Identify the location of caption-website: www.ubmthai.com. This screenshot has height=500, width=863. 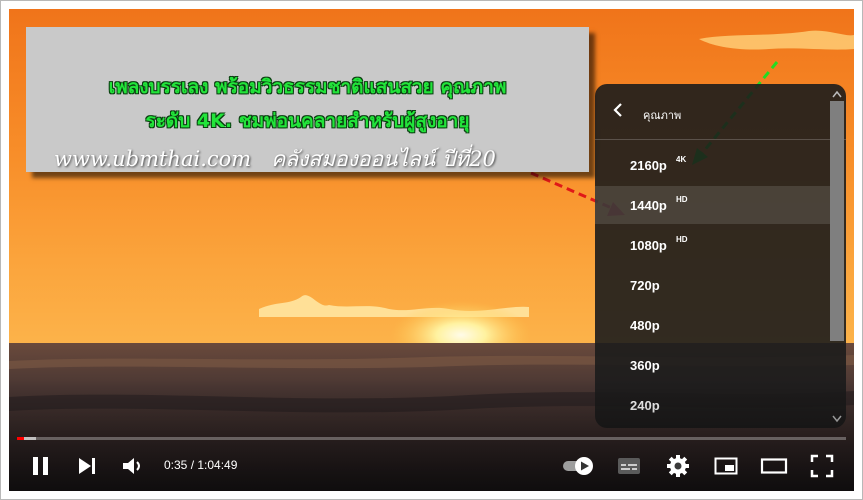
(153, 159).